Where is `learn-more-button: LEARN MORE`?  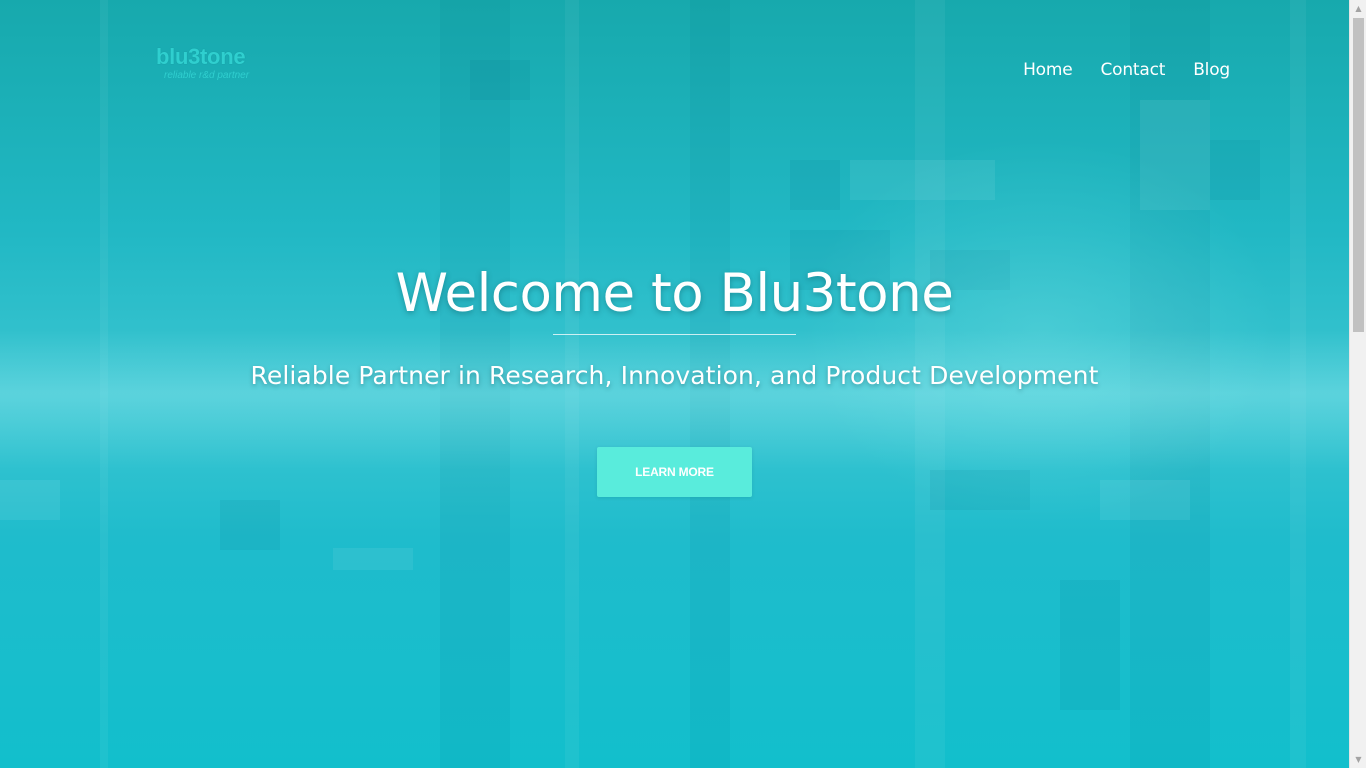
learn-more-button: LEARN MORE is located at coordinates (674, 472).